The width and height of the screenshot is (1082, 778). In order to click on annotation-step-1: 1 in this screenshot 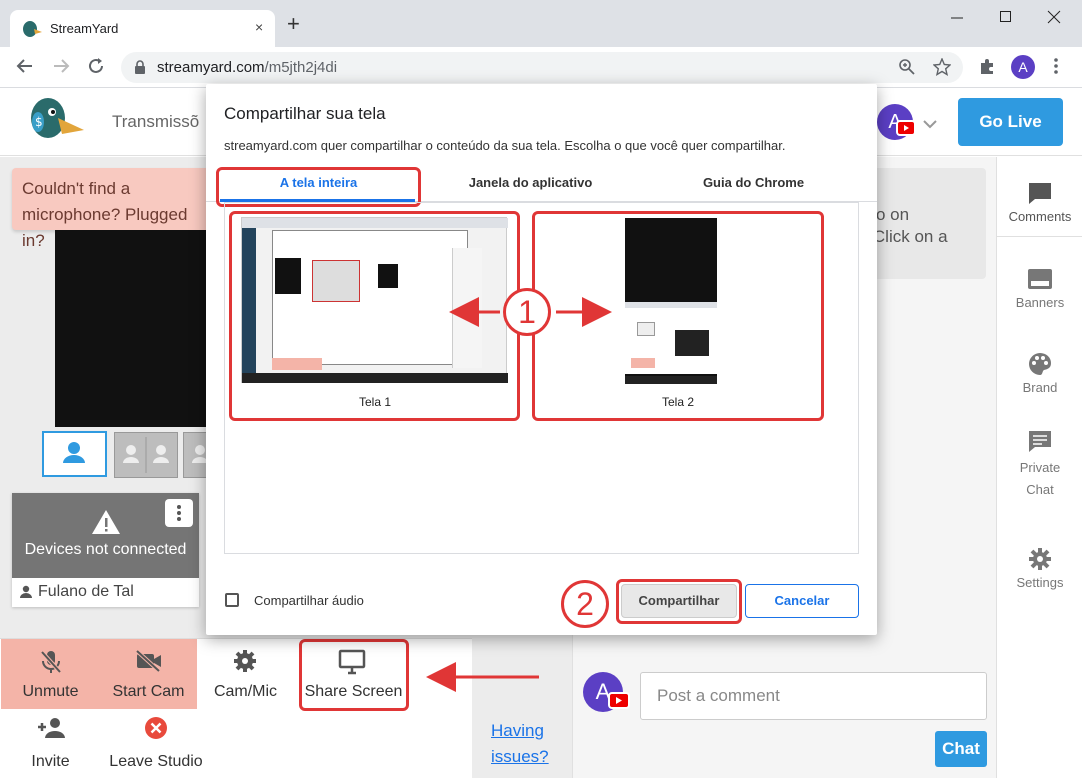, I will do `click(527, 312)`.